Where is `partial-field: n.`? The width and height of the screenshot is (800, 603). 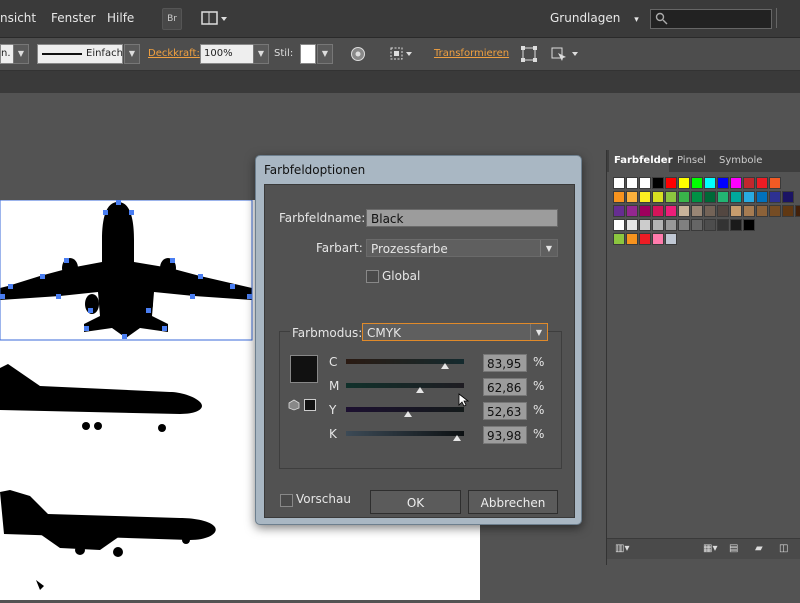
partial-field: n. is located at coordinates (7, 54).